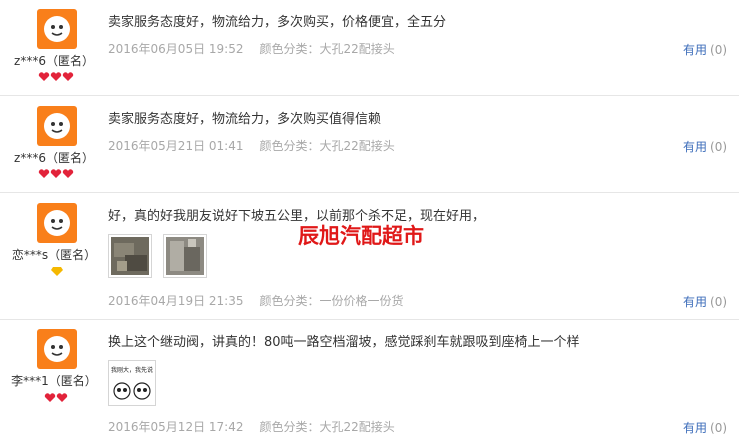  I want to click on reviewer-rank-diamond, so click(57, 271).